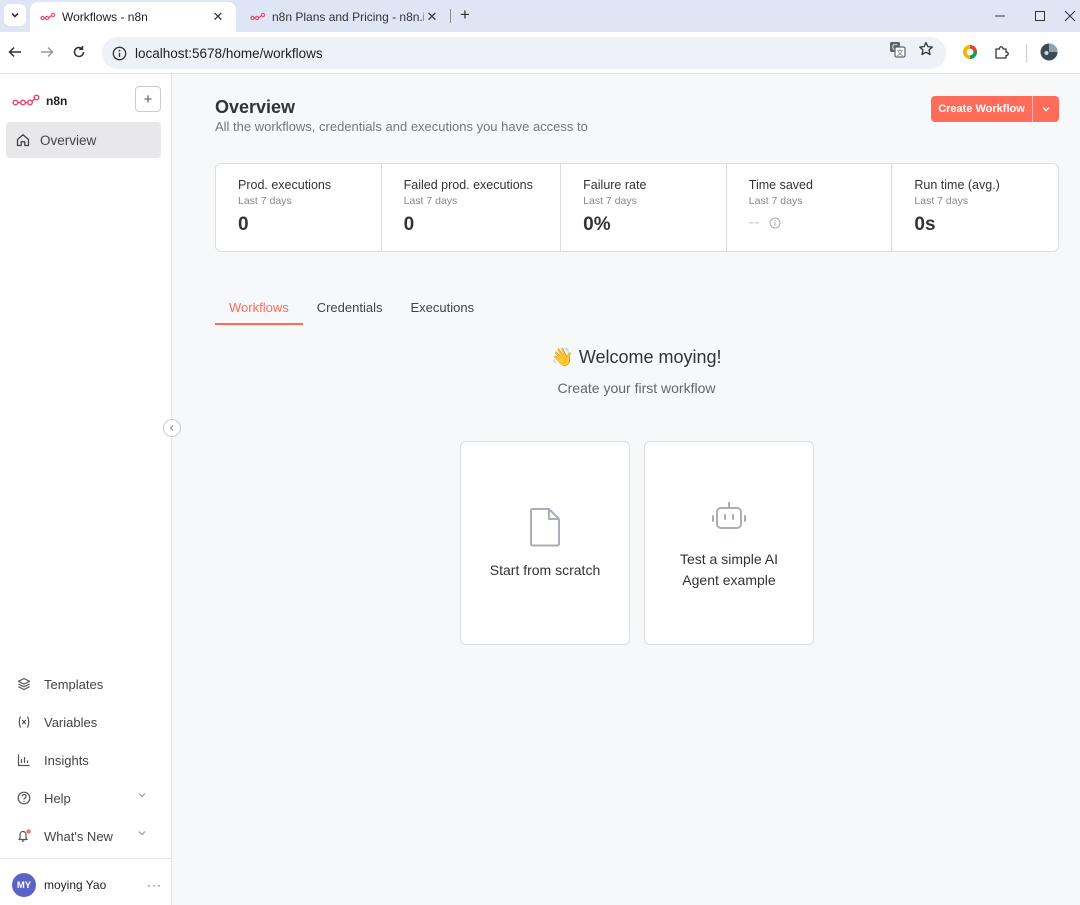 The height and width of the screenshot is (905, 1080). Describe the element at coordinates (468, 185) in the screenshot. I see `stat-label: Failed prod. executions` at that location.